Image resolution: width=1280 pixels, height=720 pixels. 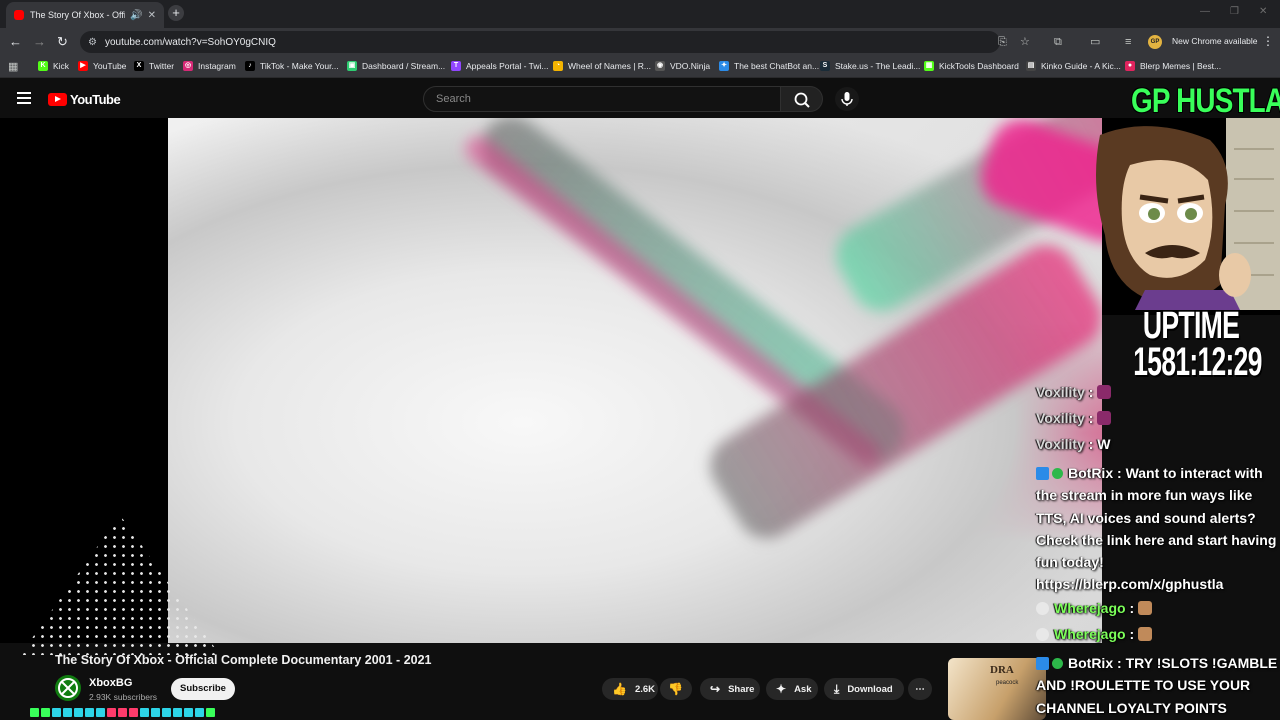 What do you see at coordinates (154, 66) in the screenshot?
I see `bookmark-item: X Twitter` at bounding box center [154, 66].